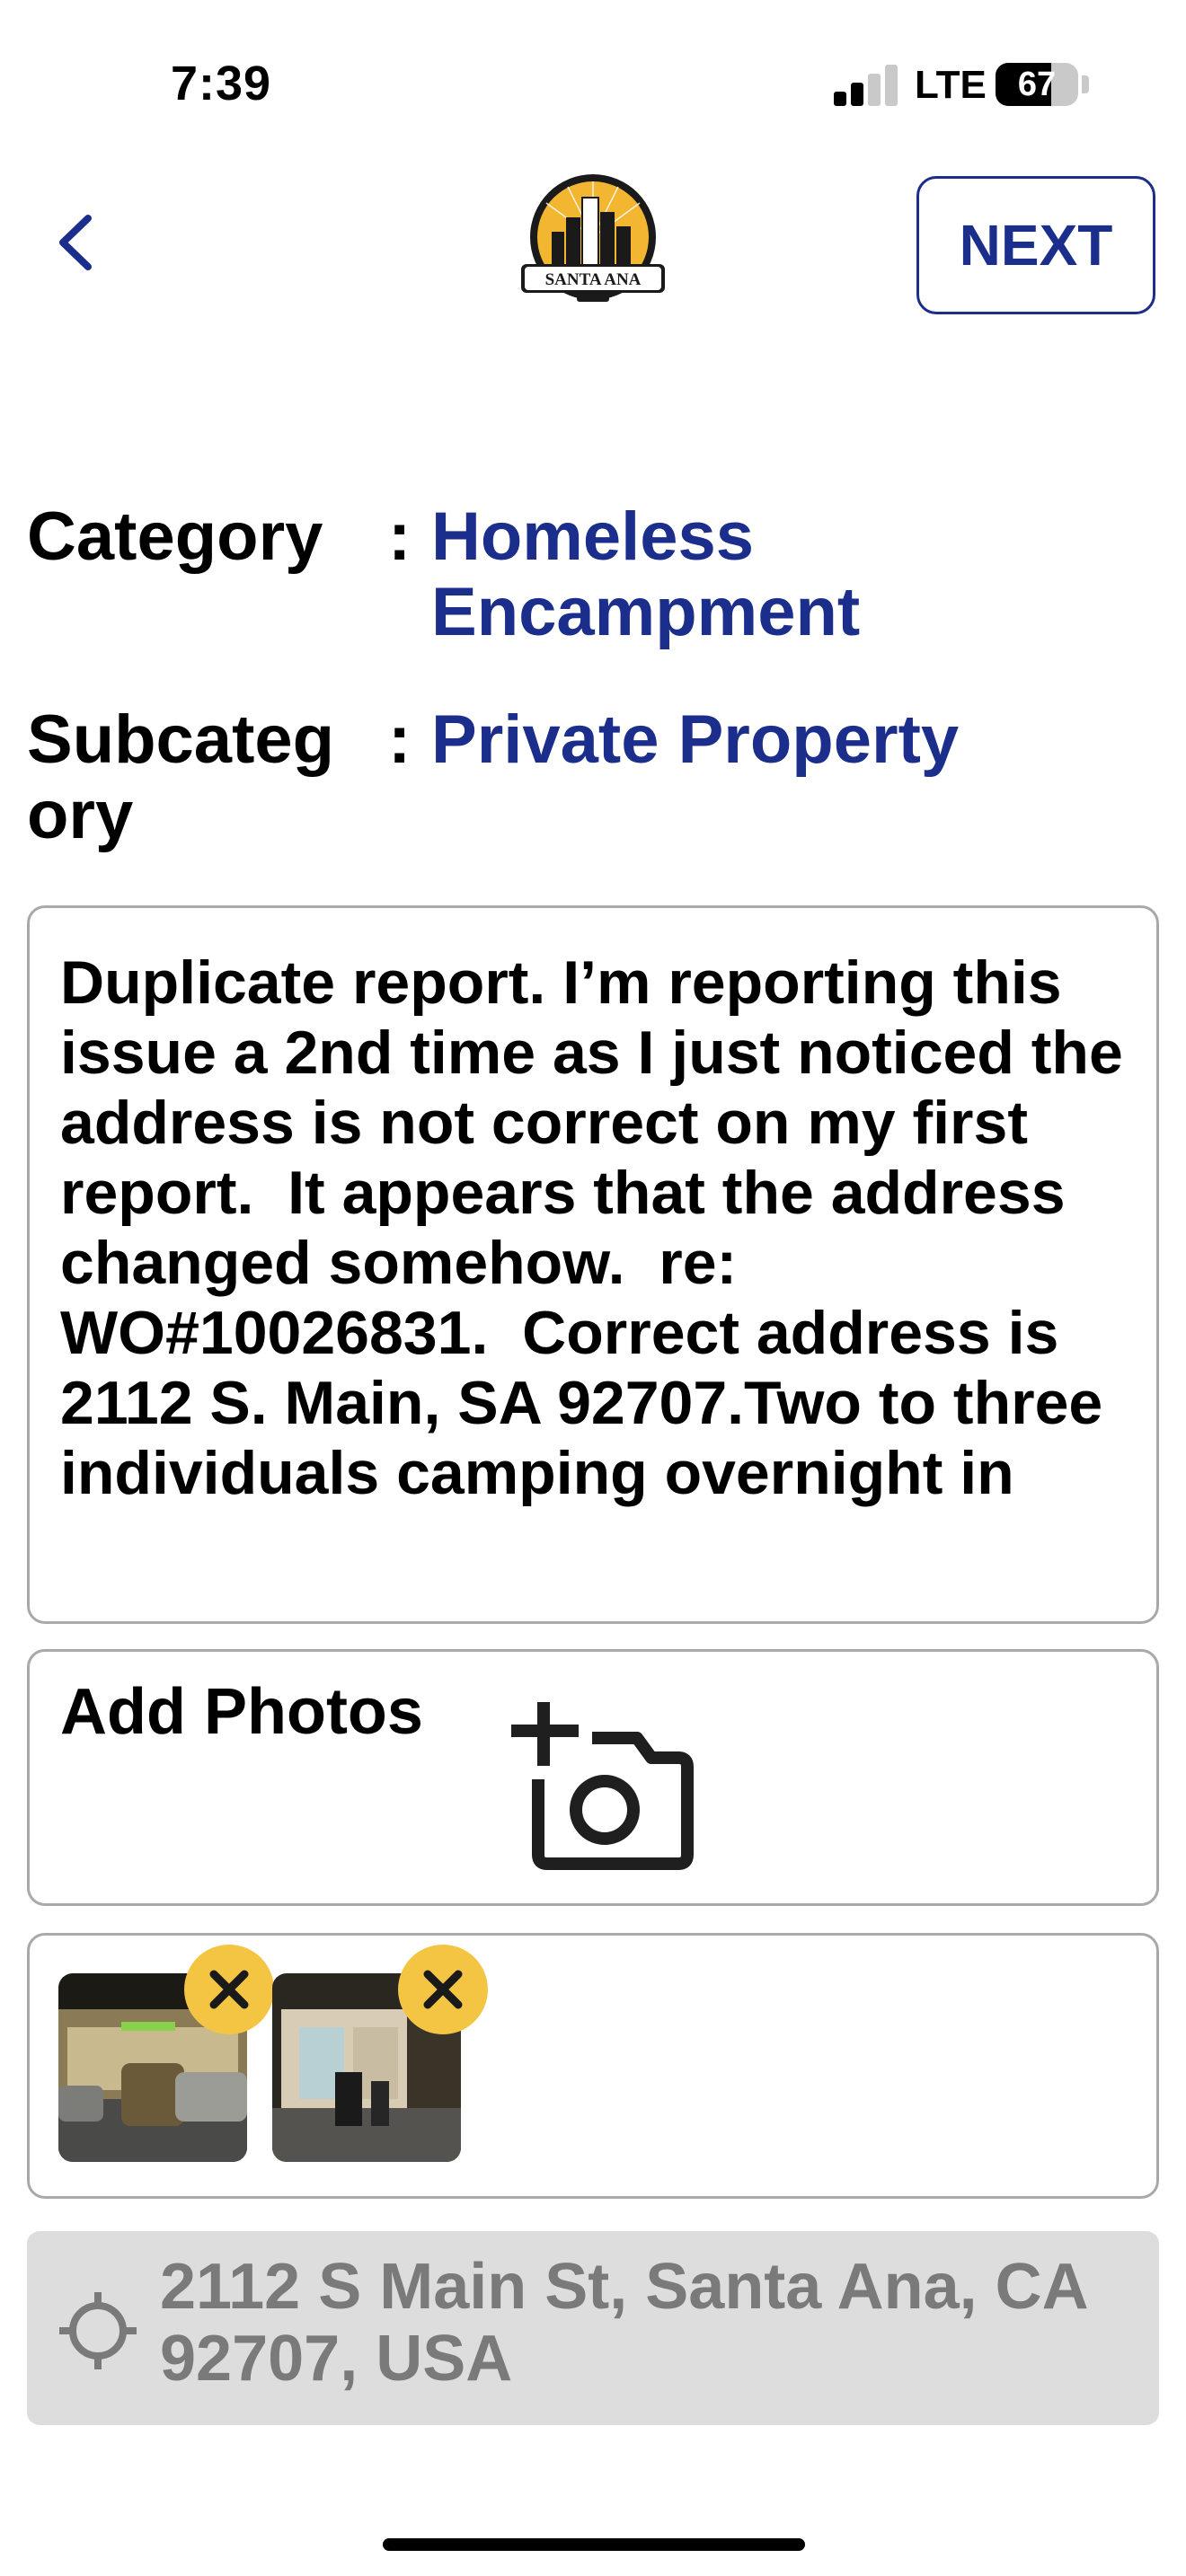 This screenshot has width=1186, height=2576. What do you see at coordinates (400, 536) in the screenshot?
I see `category-colon: :` at bounding box center [400, 536].